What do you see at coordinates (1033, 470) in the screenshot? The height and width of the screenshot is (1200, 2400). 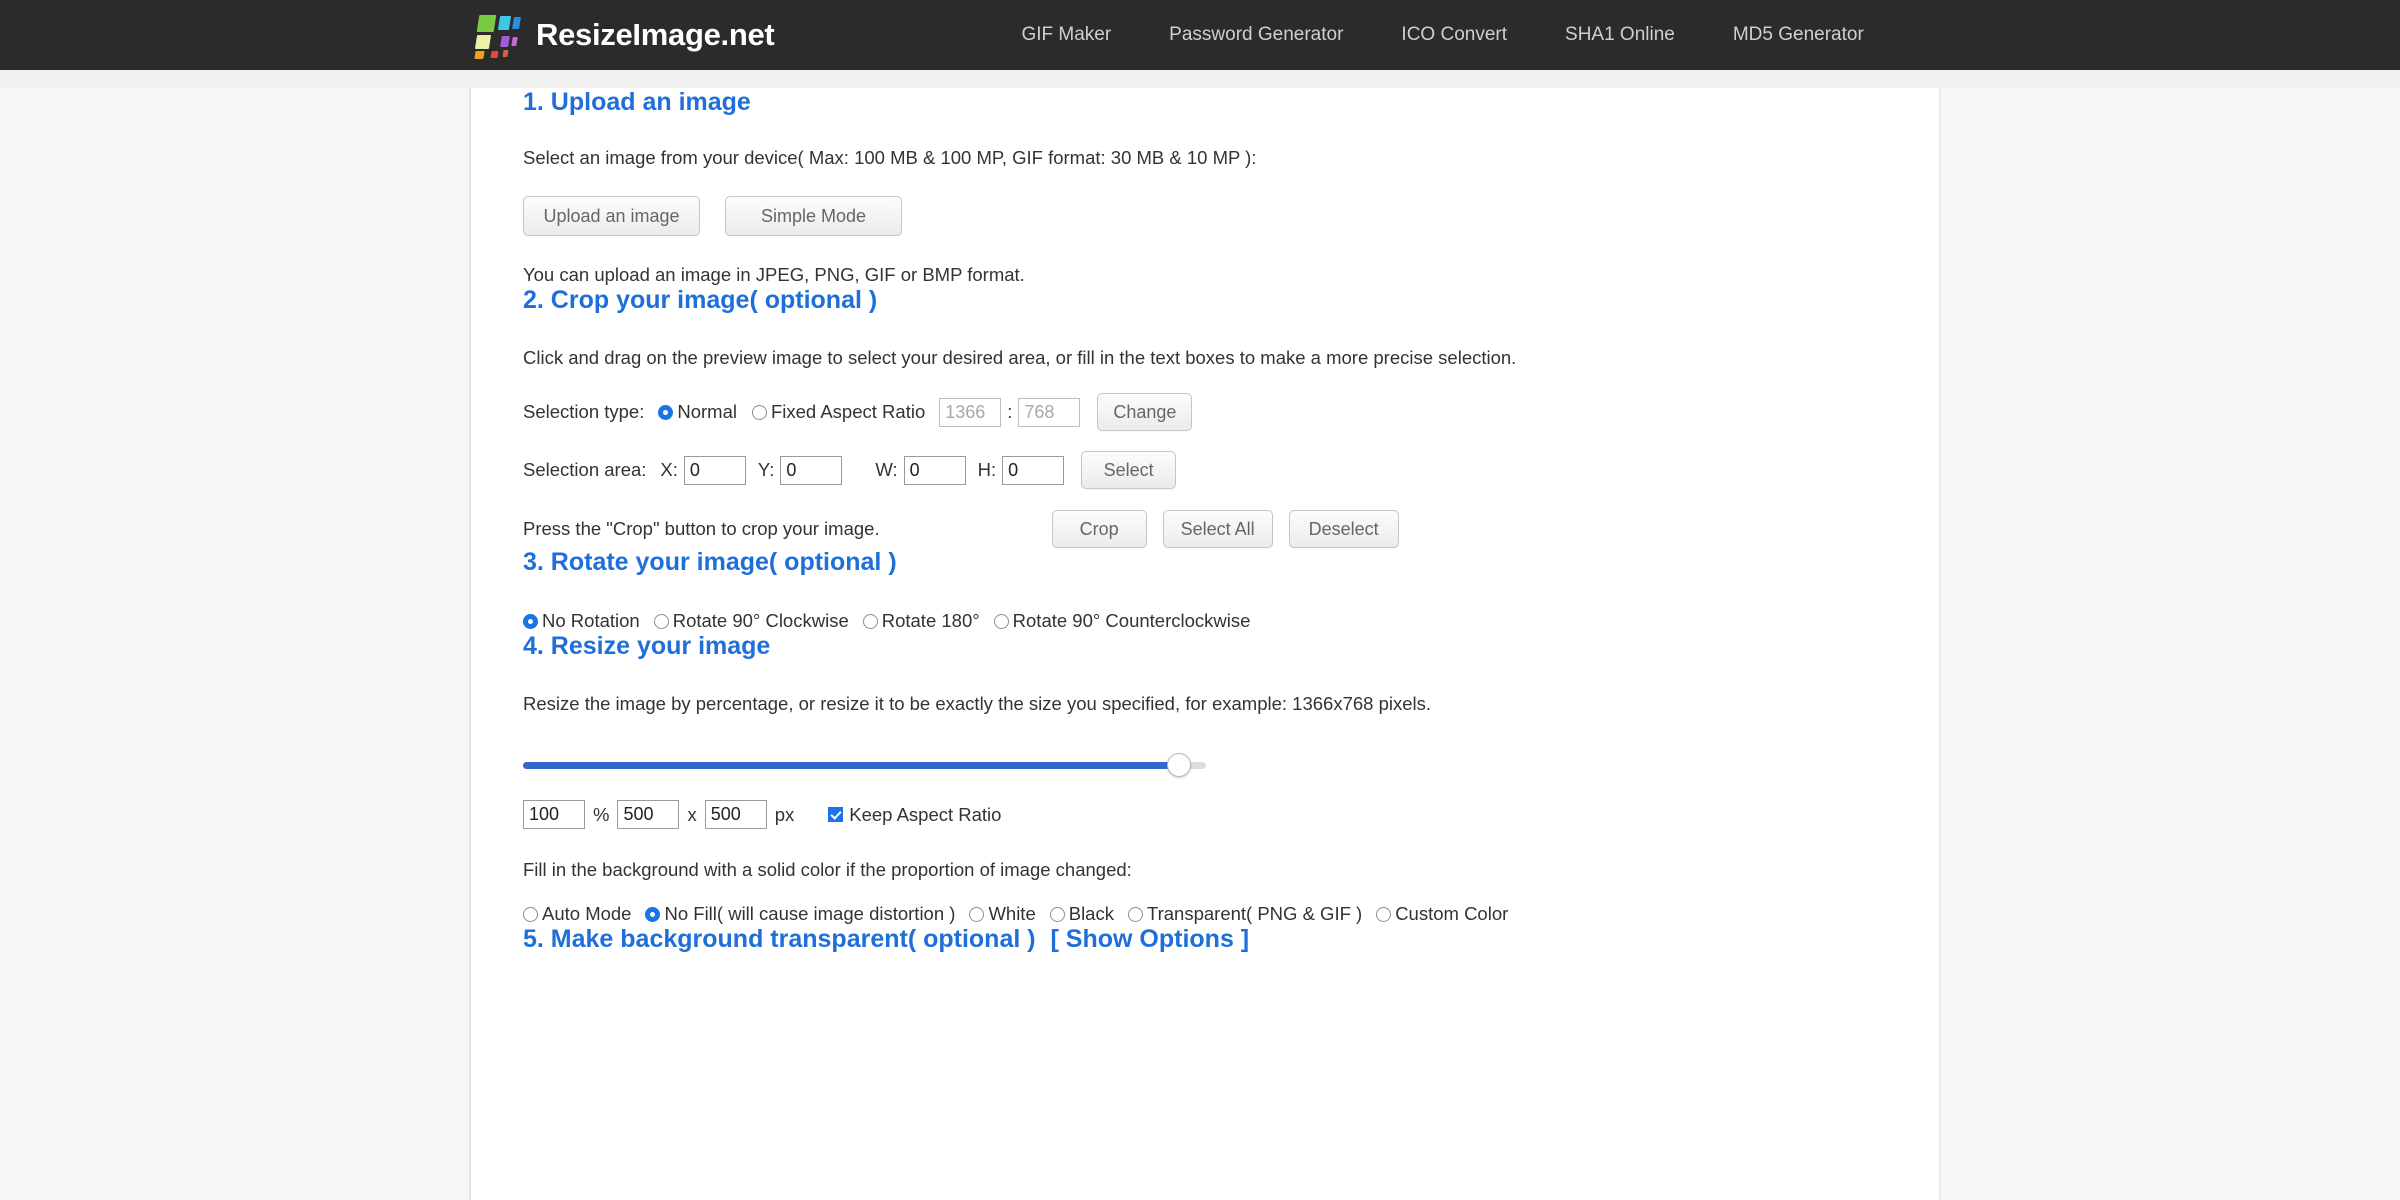 I see `selection-h-input` at bounding box center [1033, 470].